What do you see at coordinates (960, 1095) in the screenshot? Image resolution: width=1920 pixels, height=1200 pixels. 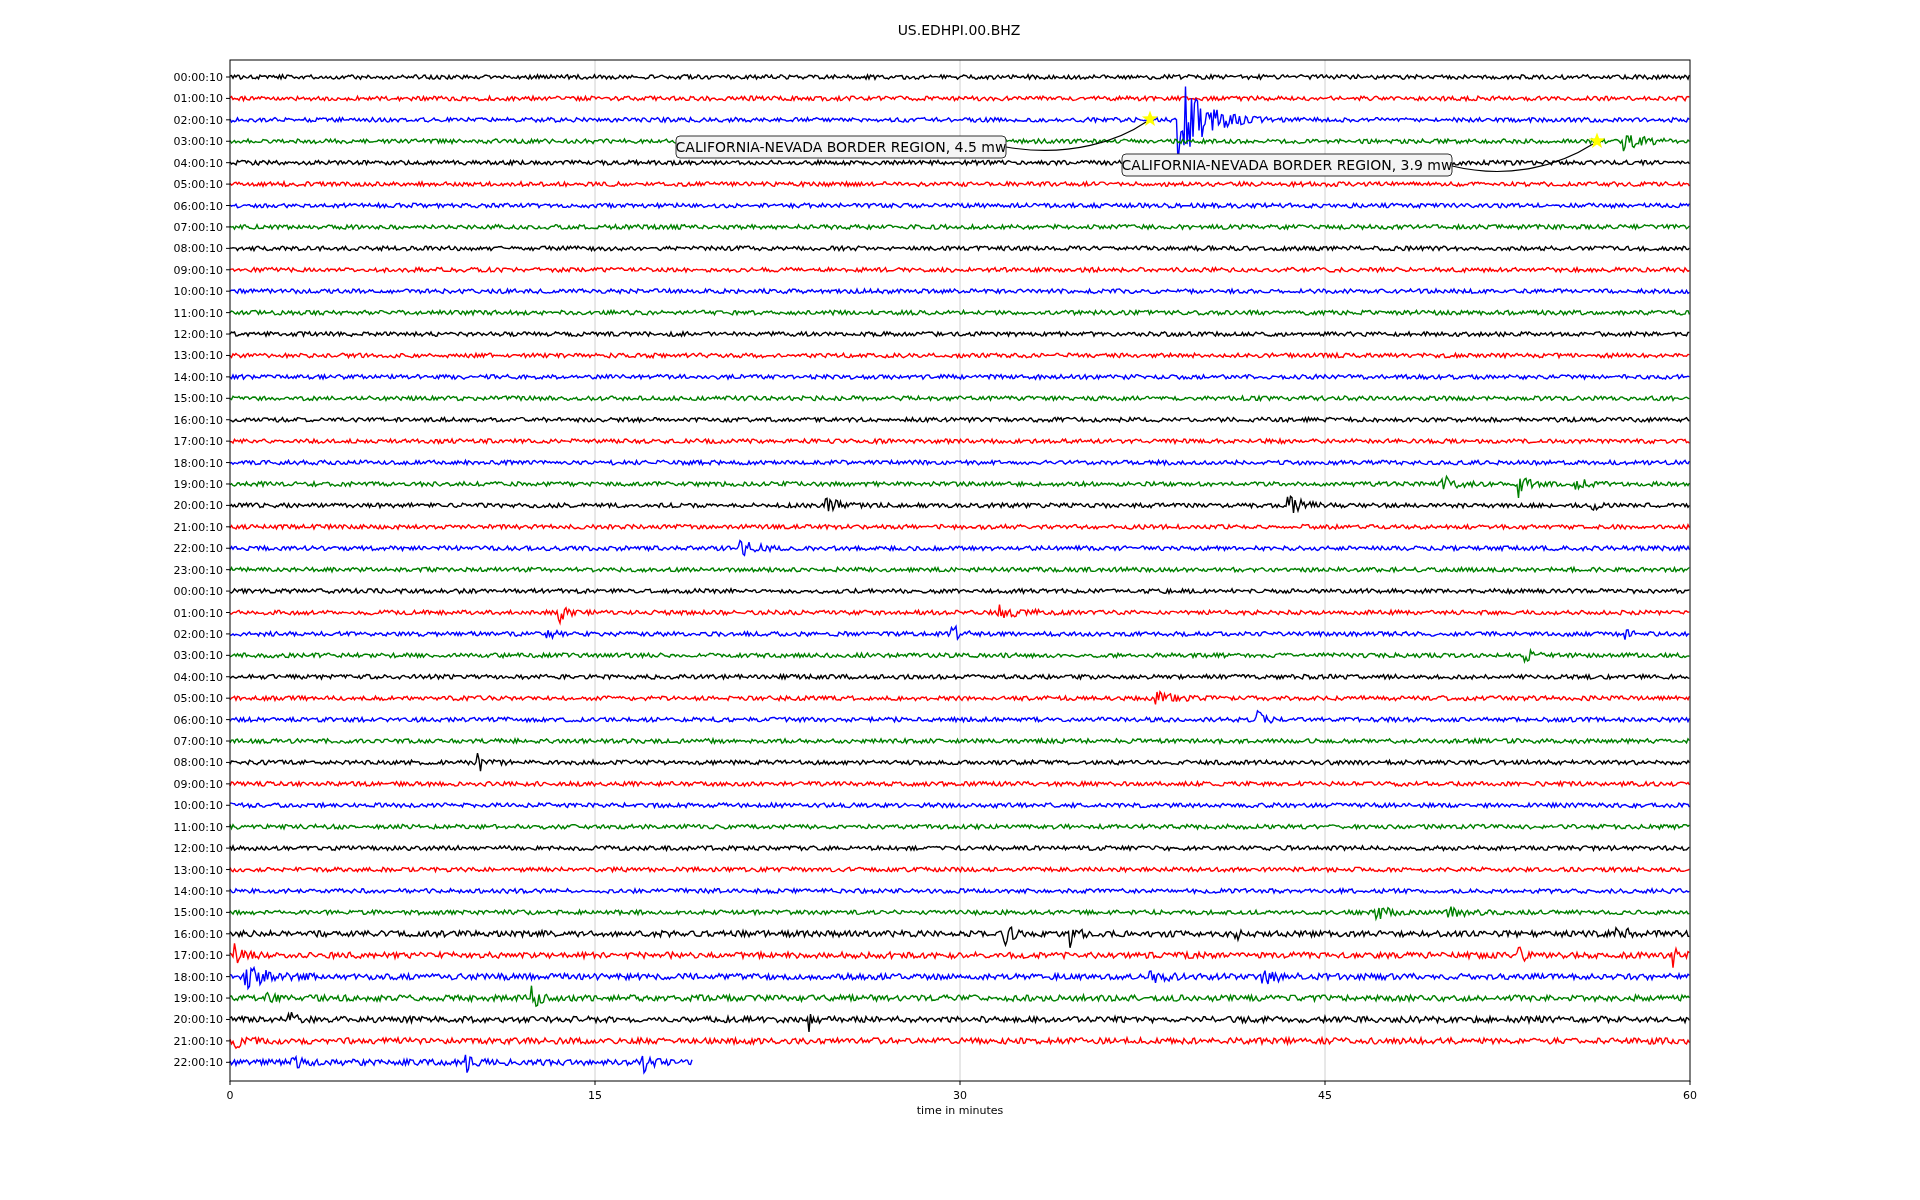 I see `axis-tick-label: 30` at bounding box center [960, 1095].